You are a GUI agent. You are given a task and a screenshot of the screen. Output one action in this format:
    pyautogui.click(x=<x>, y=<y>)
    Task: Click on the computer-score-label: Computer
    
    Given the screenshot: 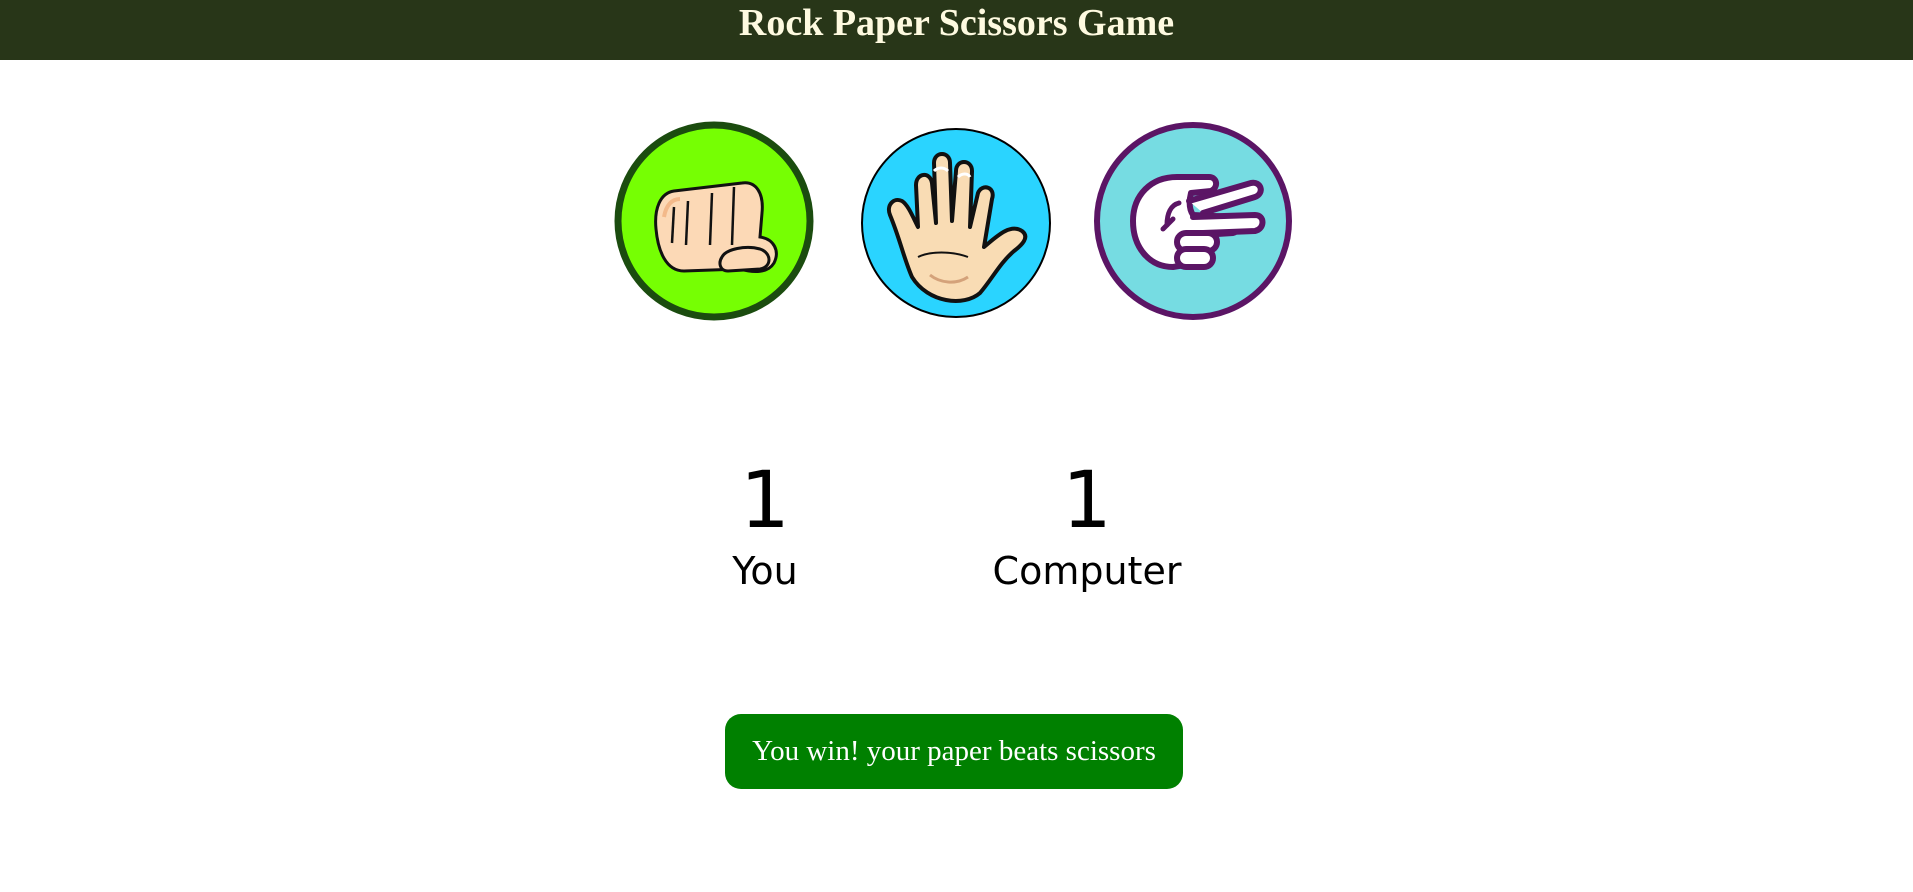 What is the action you would take?
    pyautogui.click(x=1087, y=571)
    